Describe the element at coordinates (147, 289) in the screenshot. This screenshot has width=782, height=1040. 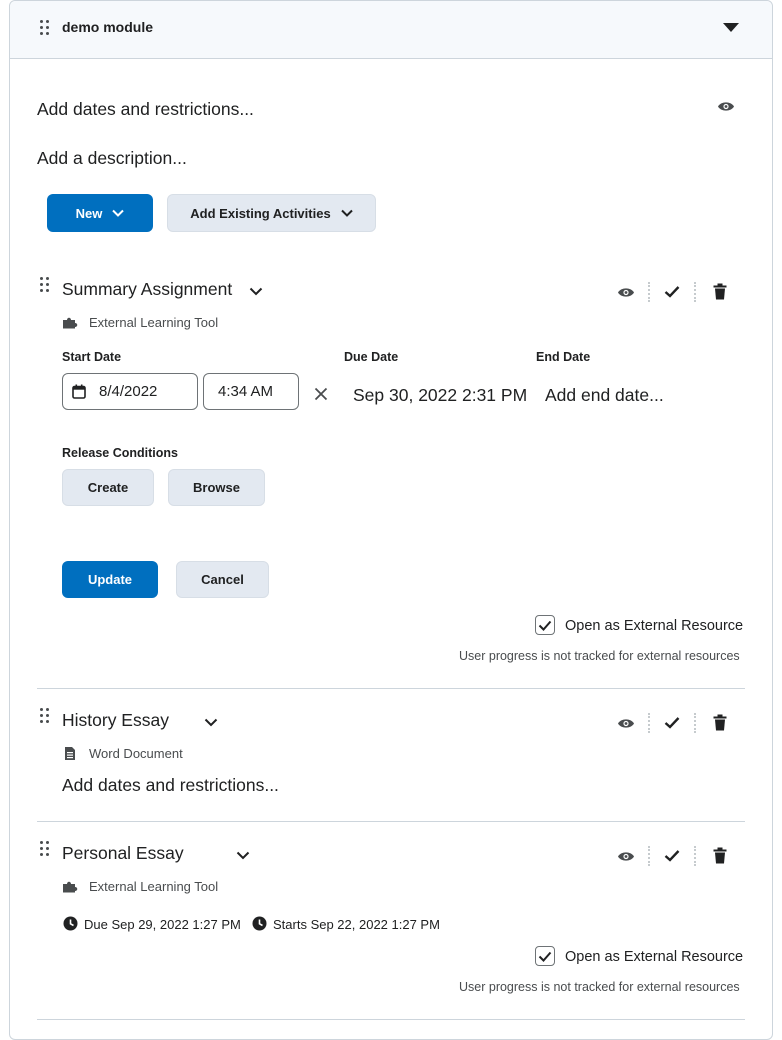
I see `item-title: Summary Assignment` at that location.